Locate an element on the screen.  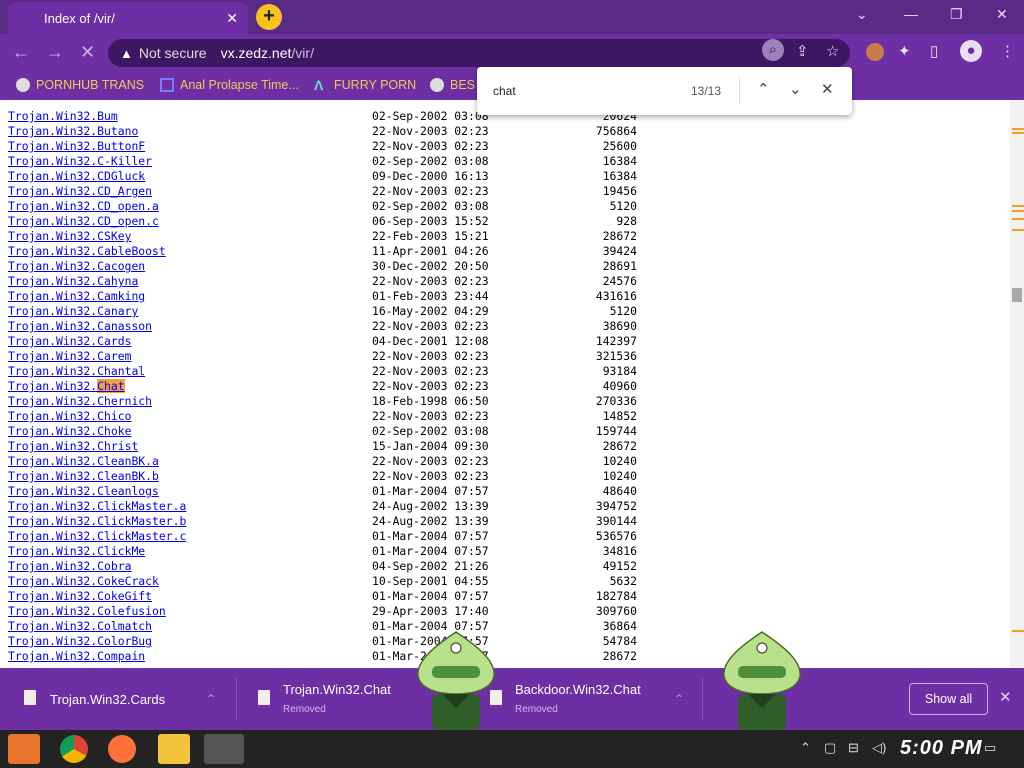
address-bar: ▲ Not secure vx.zedz.net /vir/ is located at coordinates (479, 53).